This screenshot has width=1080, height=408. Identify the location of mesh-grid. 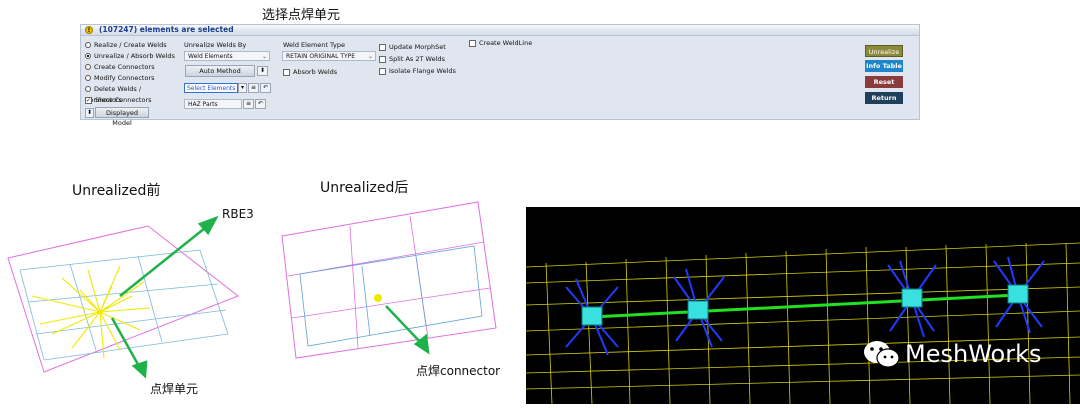
(124, 305).